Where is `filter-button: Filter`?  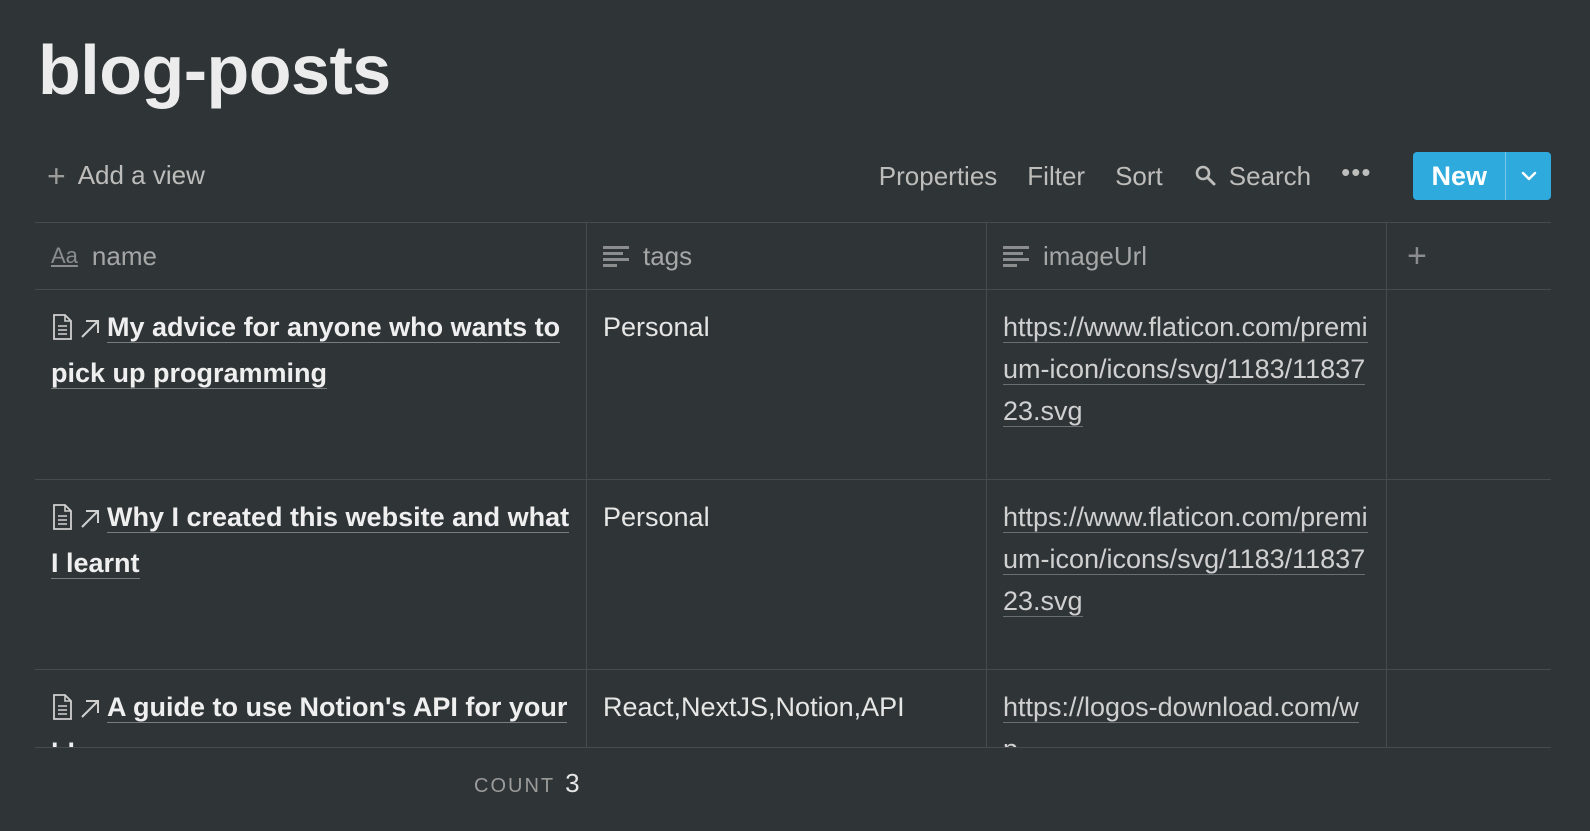
filter-button: Filter is located at coordinates (1056, 176).